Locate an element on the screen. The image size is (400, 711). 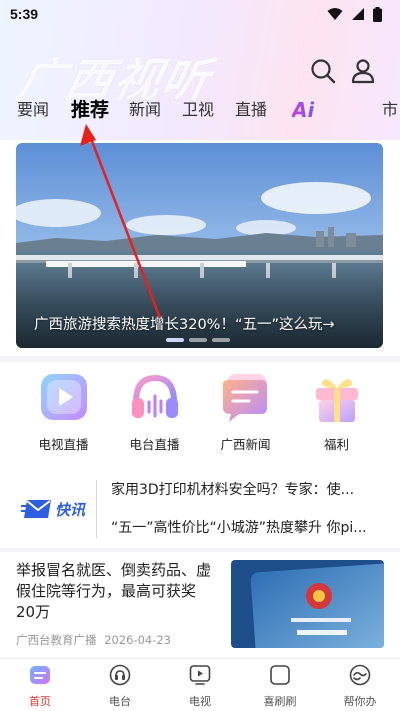
tab-city: 市 is located at coordinates (390, 108).